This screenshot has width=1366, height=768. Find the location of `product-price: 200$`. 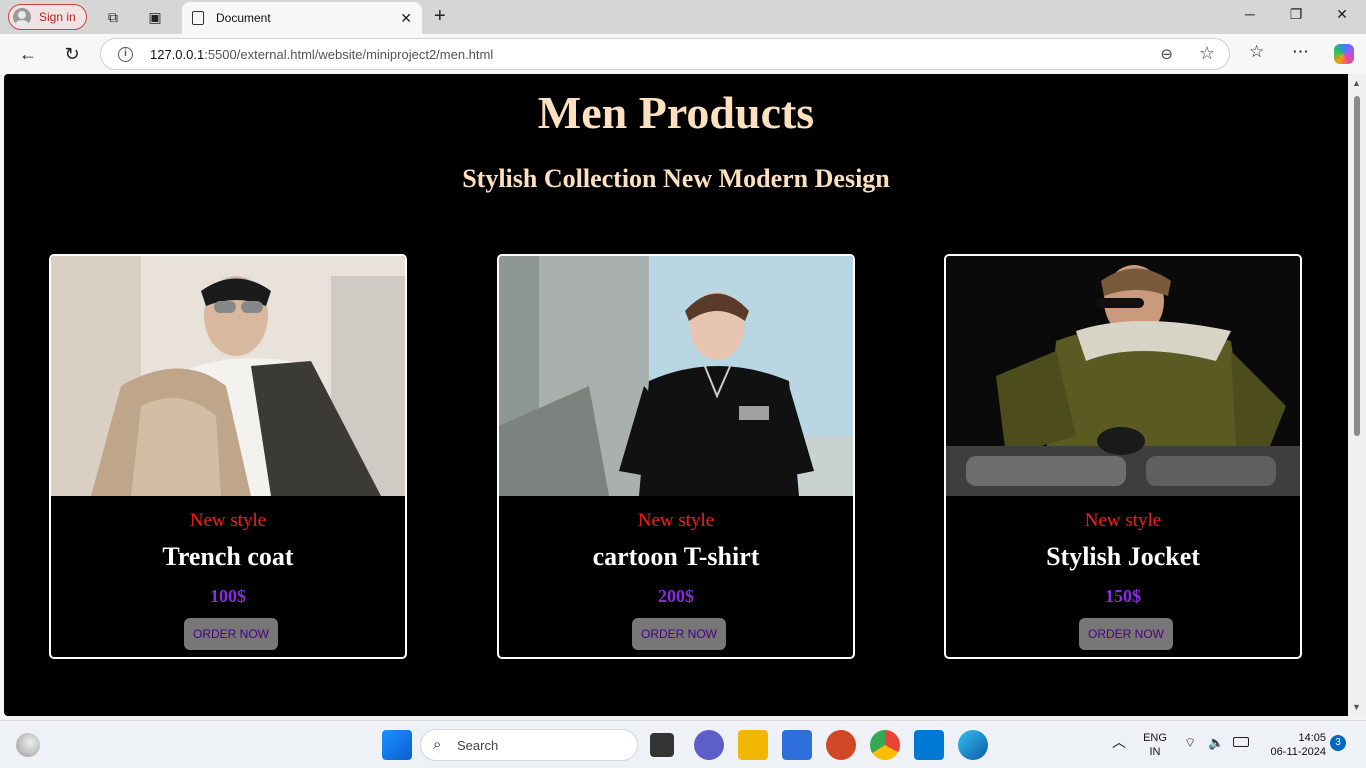

product-price: 200$ is located at coordinates (676, 596).